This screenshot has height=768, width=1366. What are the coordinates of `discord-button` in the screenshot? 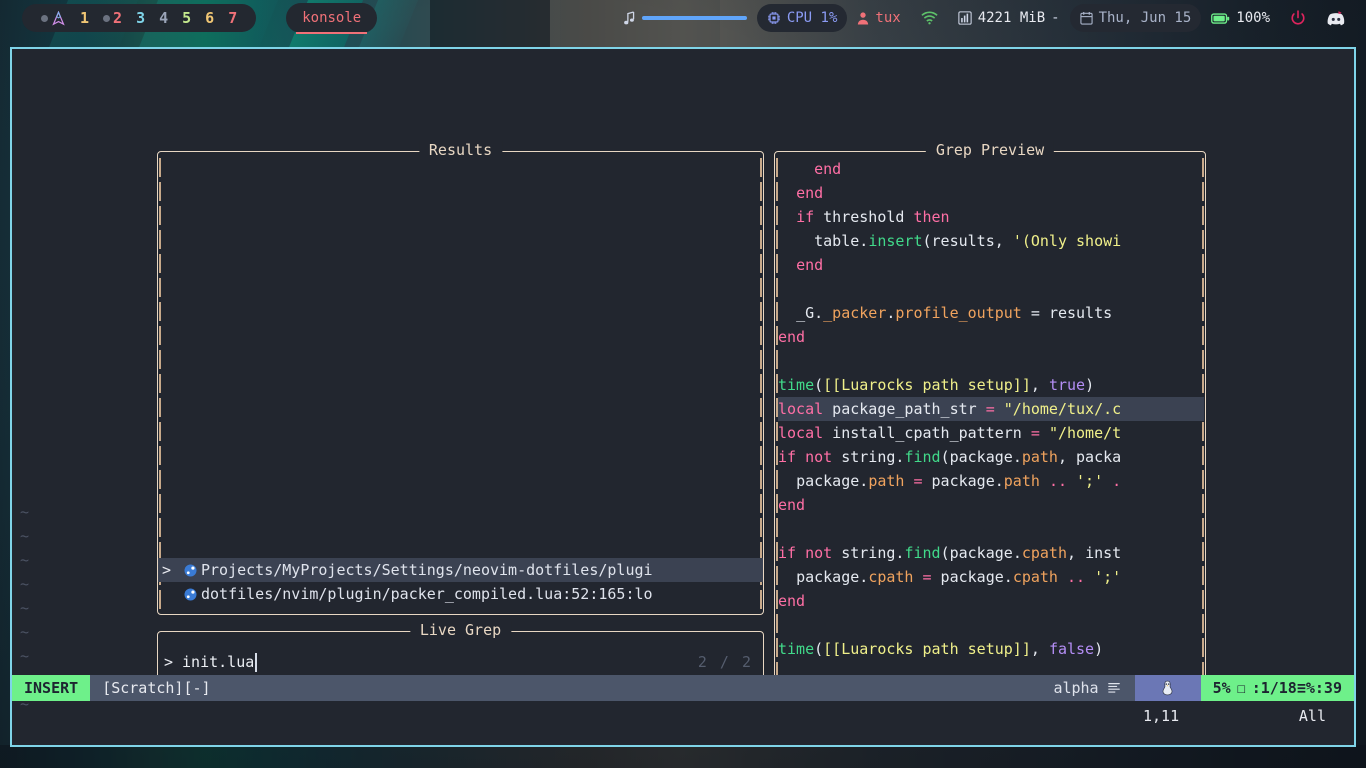 It's located at (1336, 18).